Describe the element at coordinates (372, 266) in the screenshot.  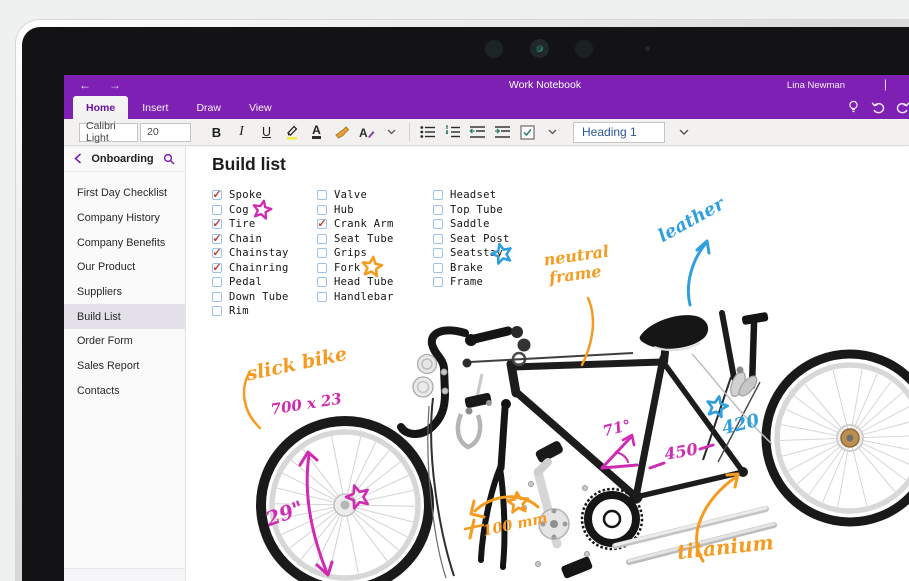
I see `star-doodle-fork` at that location.